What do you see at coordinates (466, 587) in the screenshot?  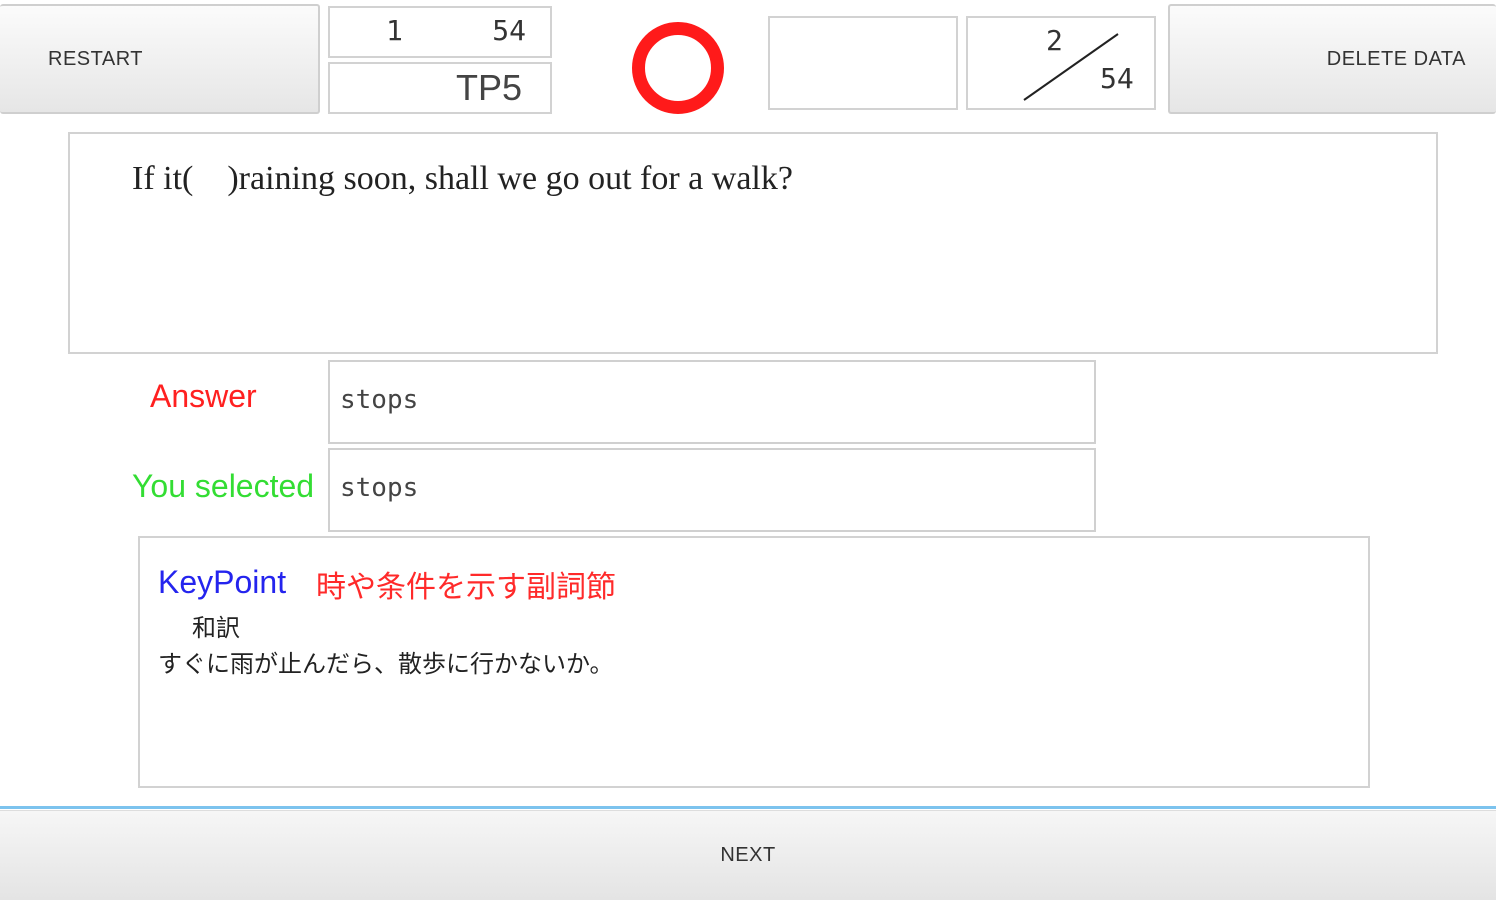 I see `keypoint-topic: 時や条件を示す副詞節` at bounding box center [466, 587].